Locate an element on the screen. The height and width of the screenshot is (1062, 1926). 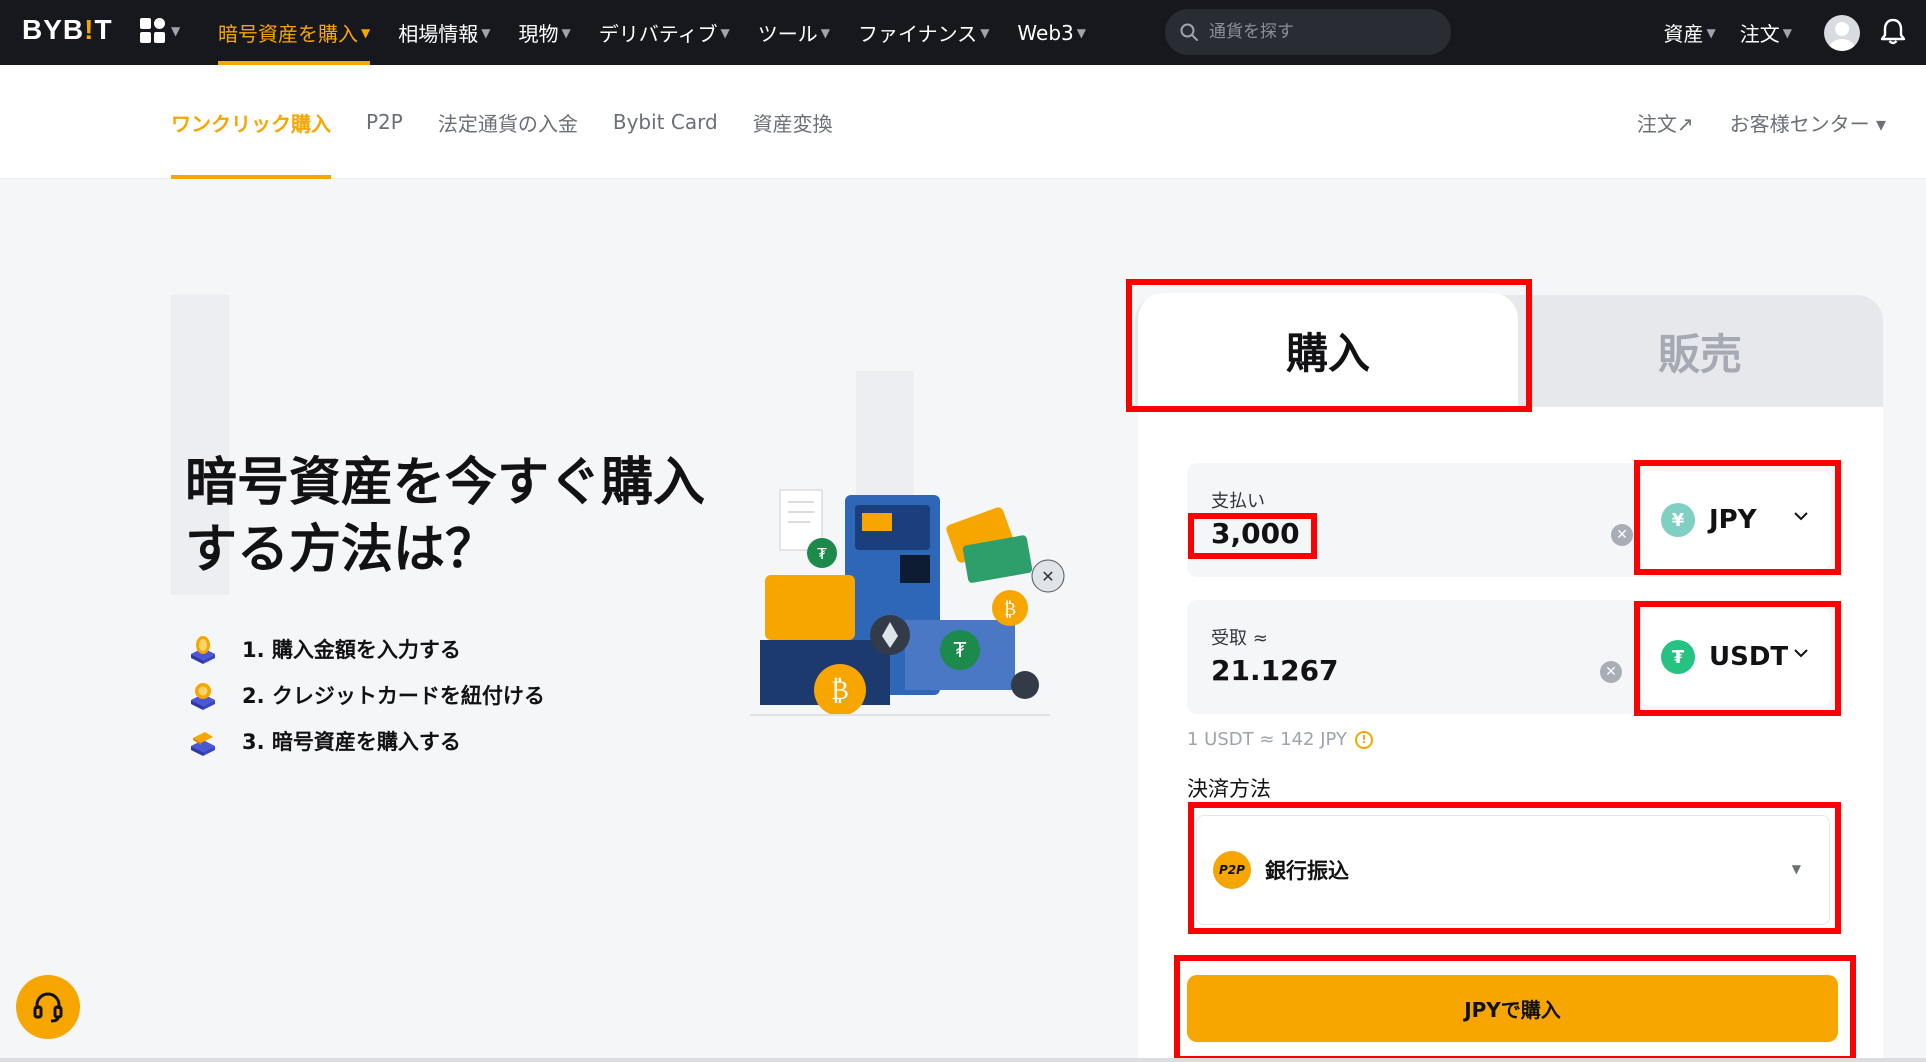
p2p-badge-icon: P2P is located at coordinates (1232, 870).